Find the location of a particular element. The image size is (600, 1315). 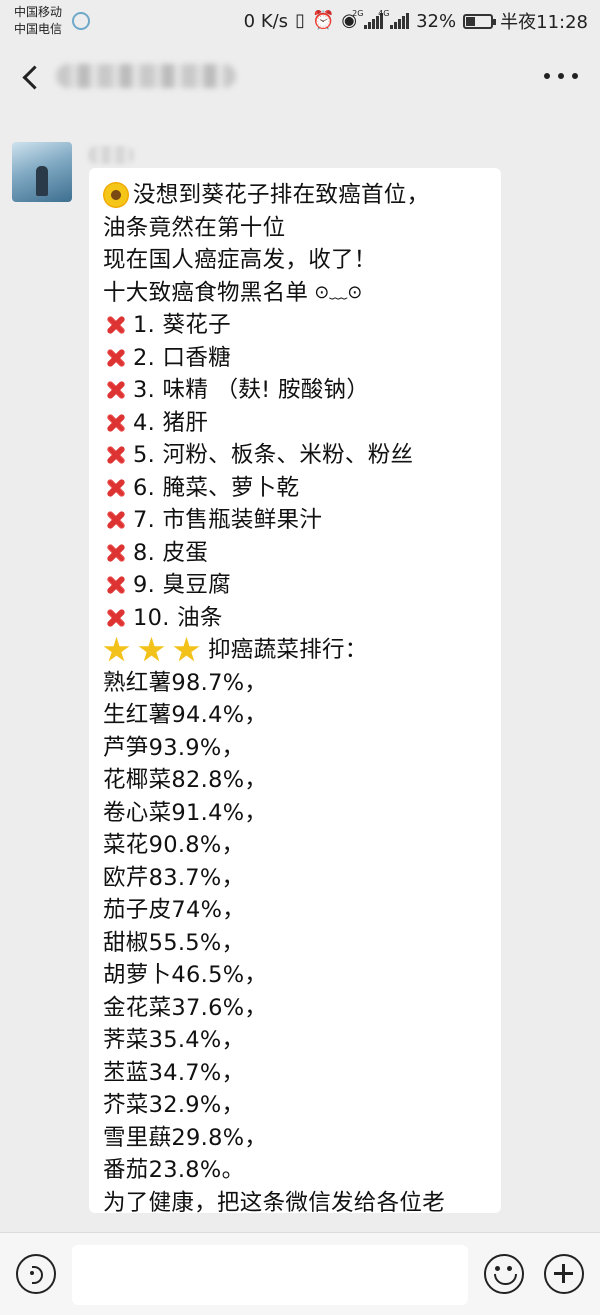

message-line: 6. 腌菜、萝卜乾 is located at coordinates (297, 488).